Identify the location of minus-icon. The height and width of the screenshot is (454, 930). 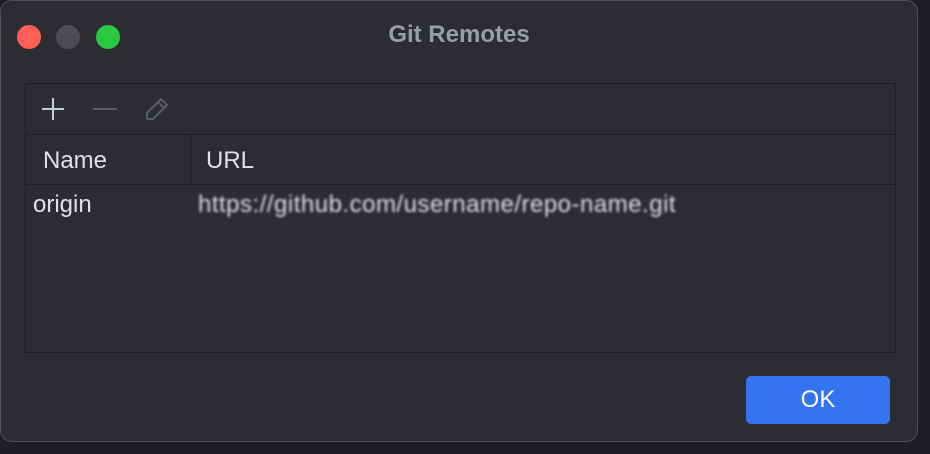
(105, 109).